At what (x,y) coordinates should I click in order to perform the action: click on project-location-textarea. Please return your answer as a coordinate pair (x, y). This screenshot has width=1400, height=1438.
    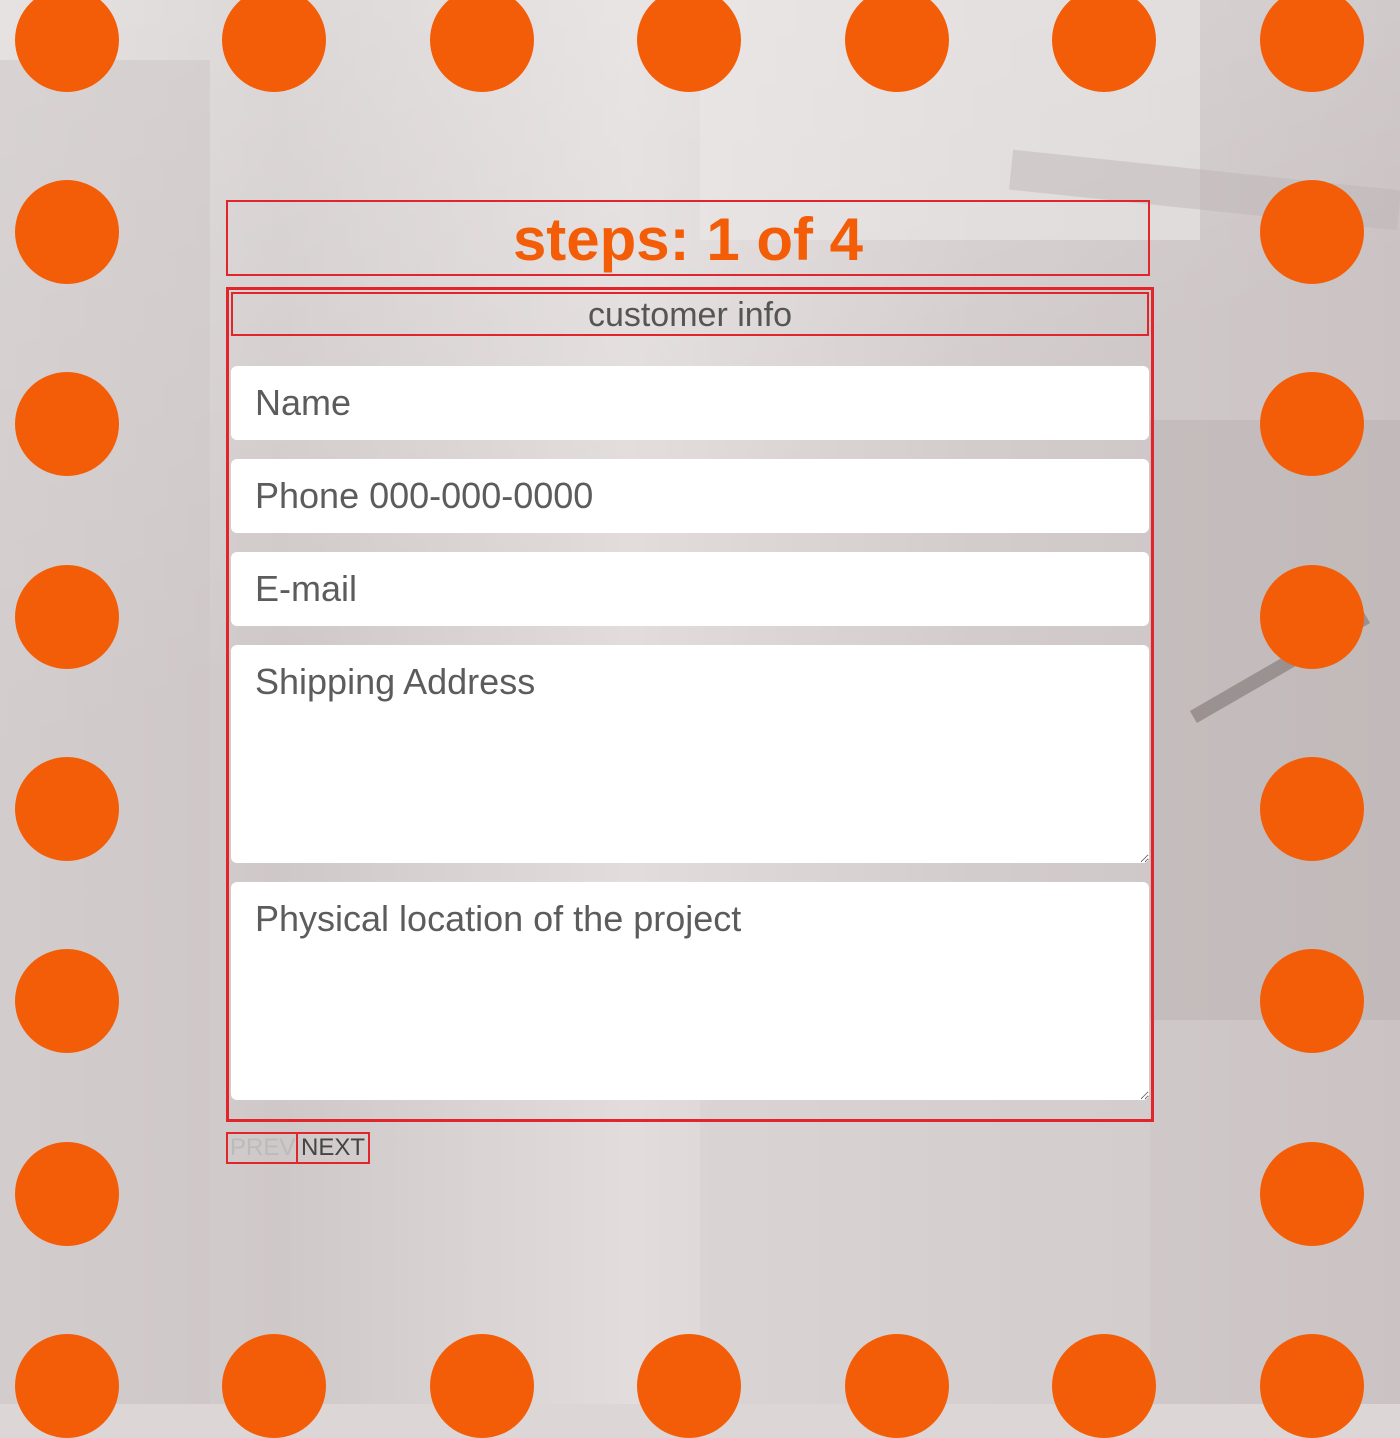
    Looking at the image, I should click on (690, 991).